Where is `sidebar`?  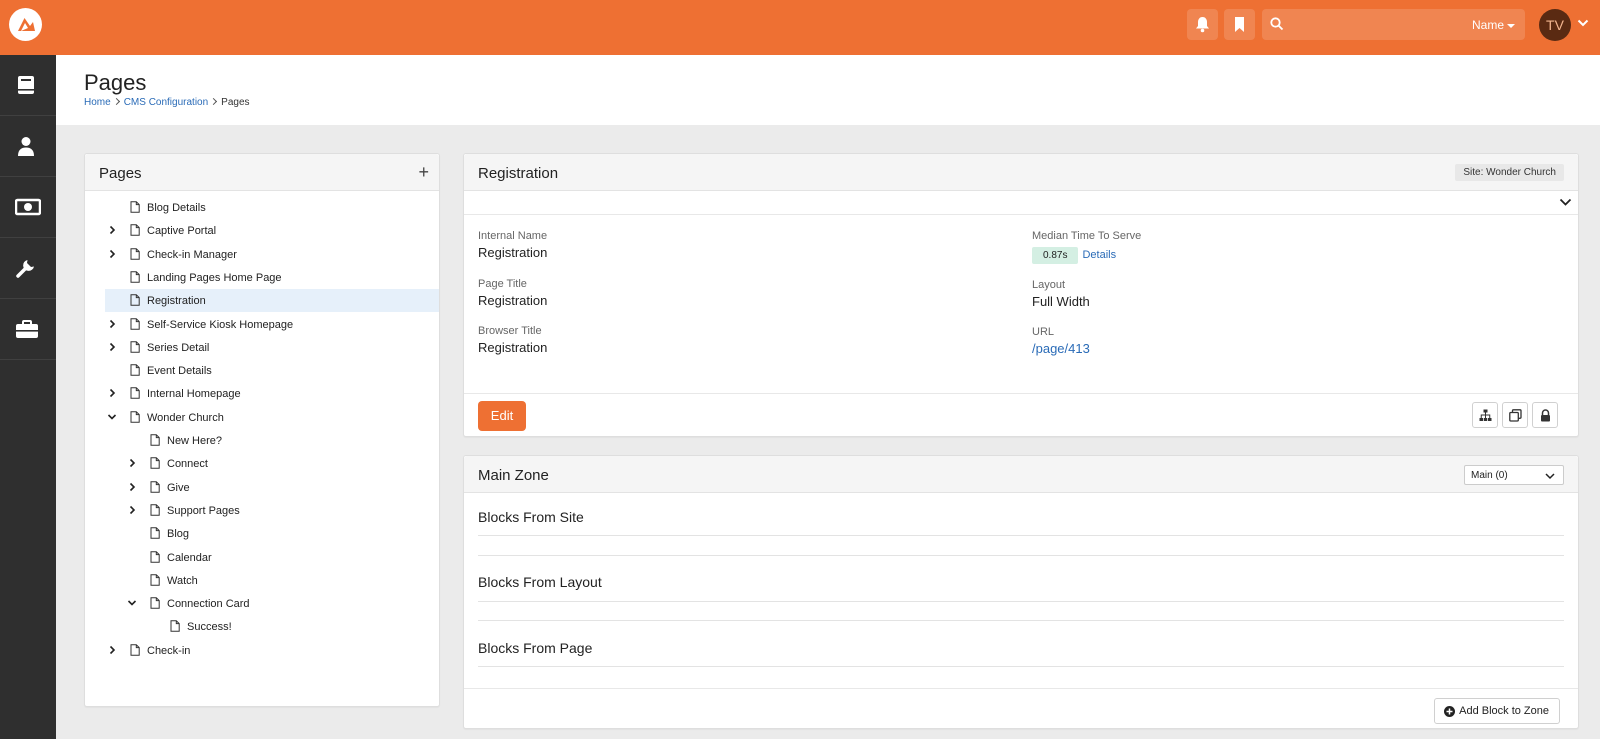
sidebar is located at coordinates (28, 397).